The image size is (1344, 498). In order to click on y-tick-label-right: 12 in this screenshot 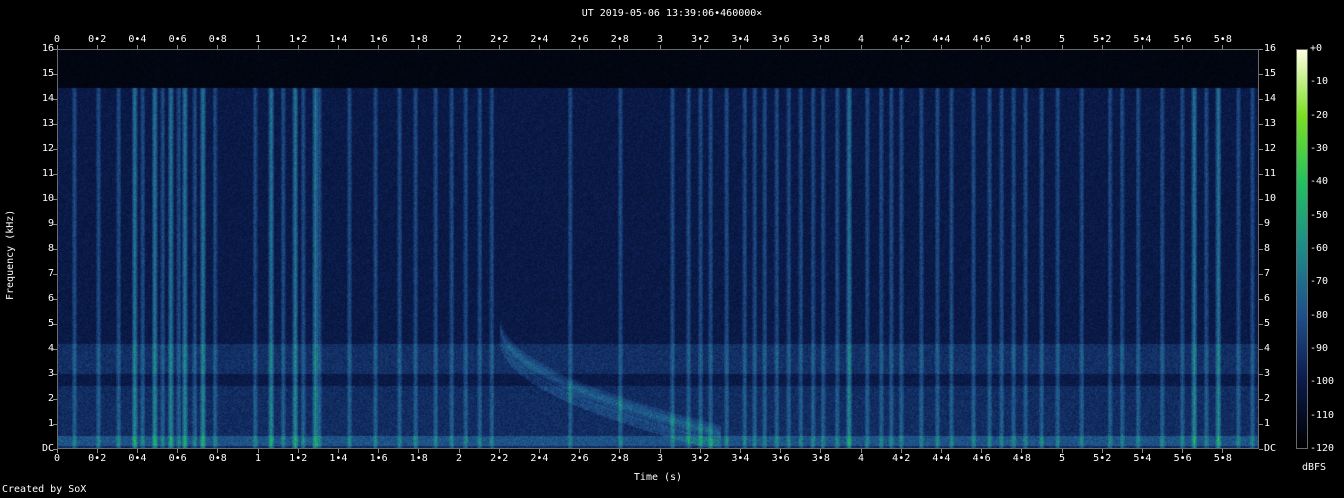, I will do `click(1270, 148)`.